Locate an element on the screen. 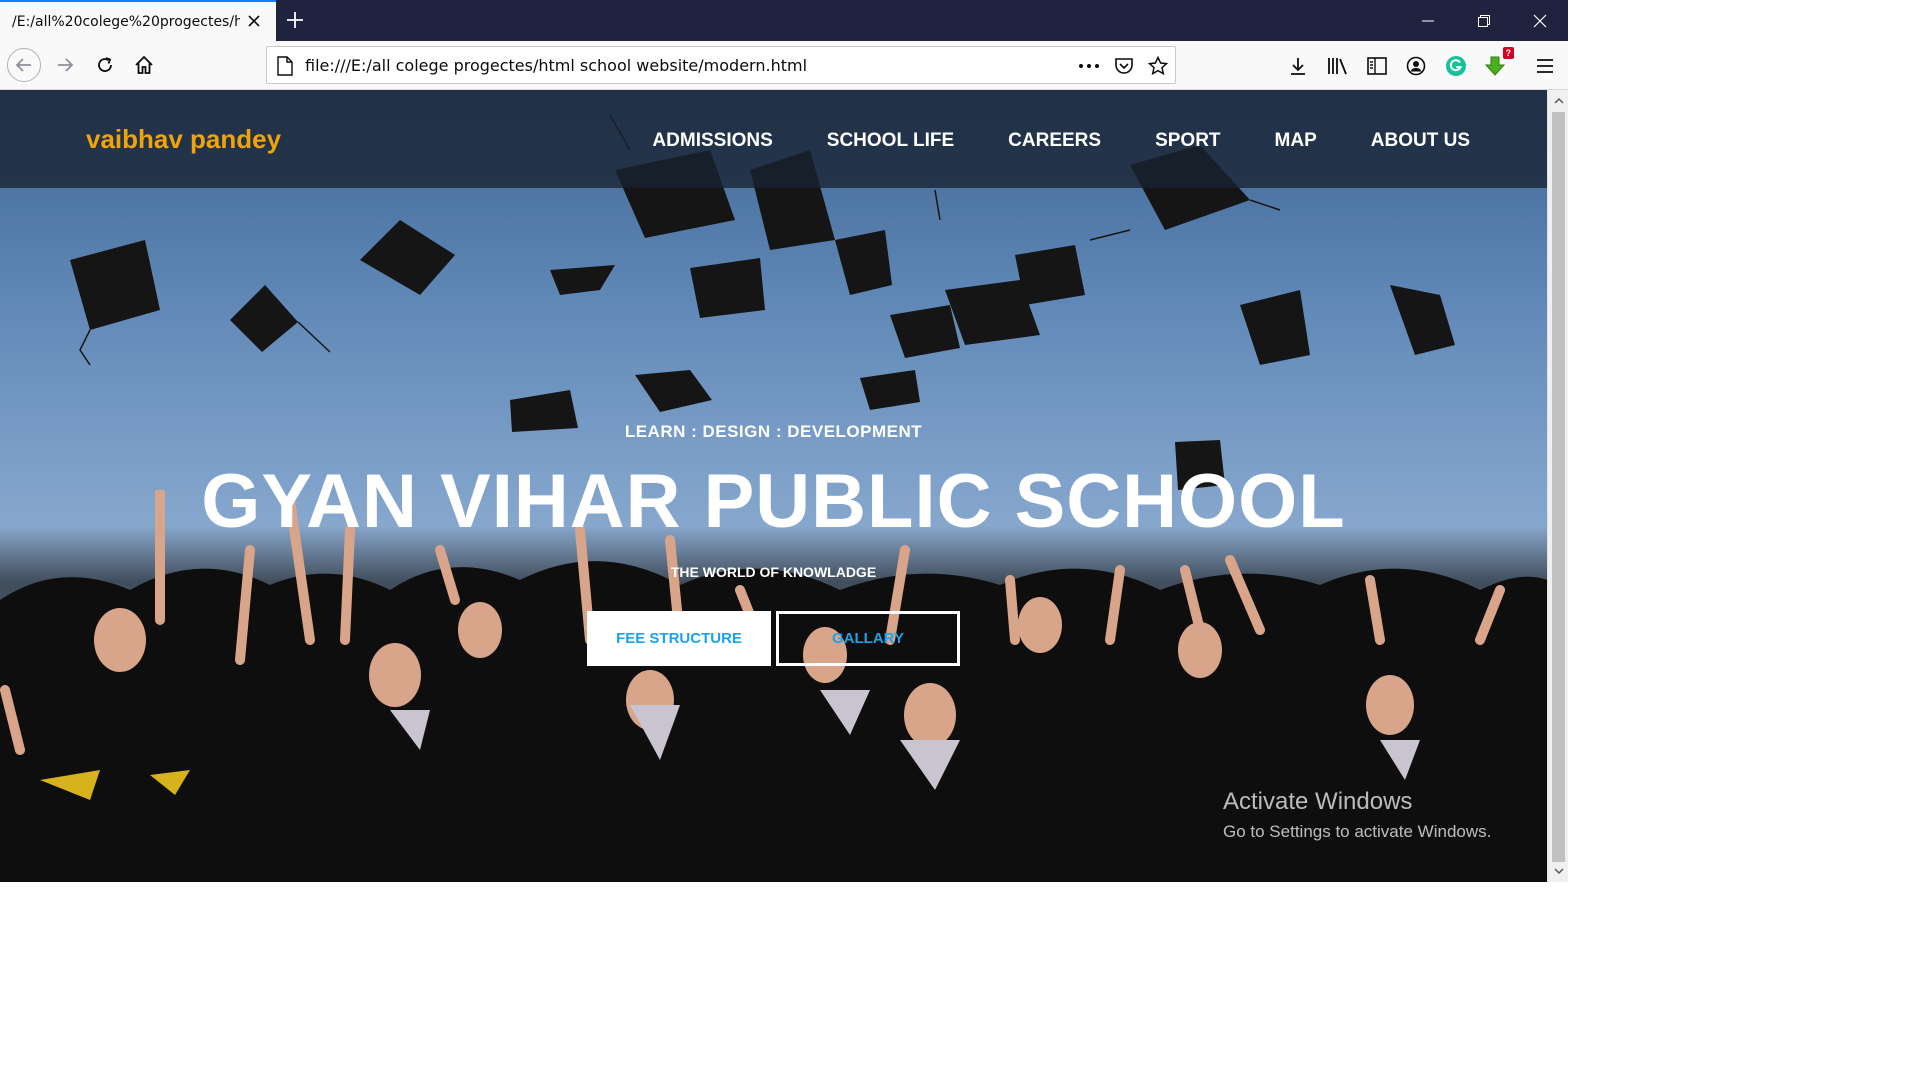 This screenshot has height=1080, width=1920. pocket-icon is located at coordinates (1124, 66).